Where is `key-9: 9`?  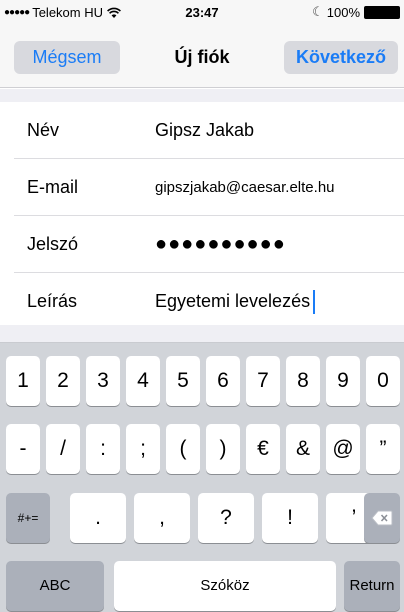 key-9: 9 is located at coordinates (343, 381).